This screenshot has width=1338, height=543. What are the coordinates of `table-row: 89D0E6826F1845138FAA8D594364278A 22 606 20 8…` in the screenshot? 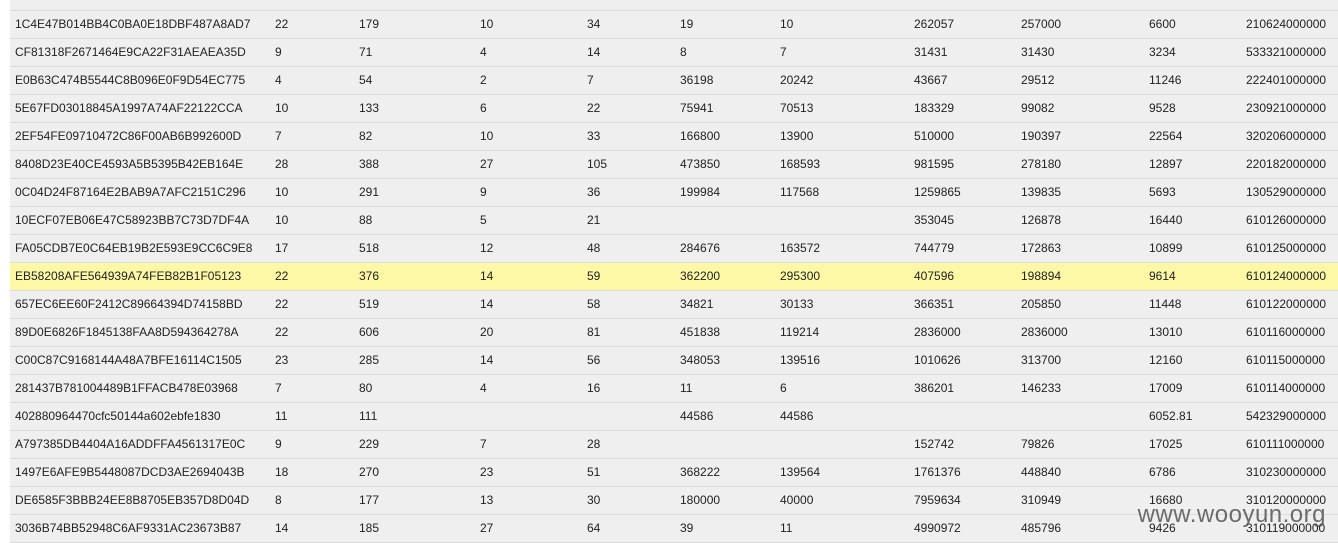 It's located at (674, 333).